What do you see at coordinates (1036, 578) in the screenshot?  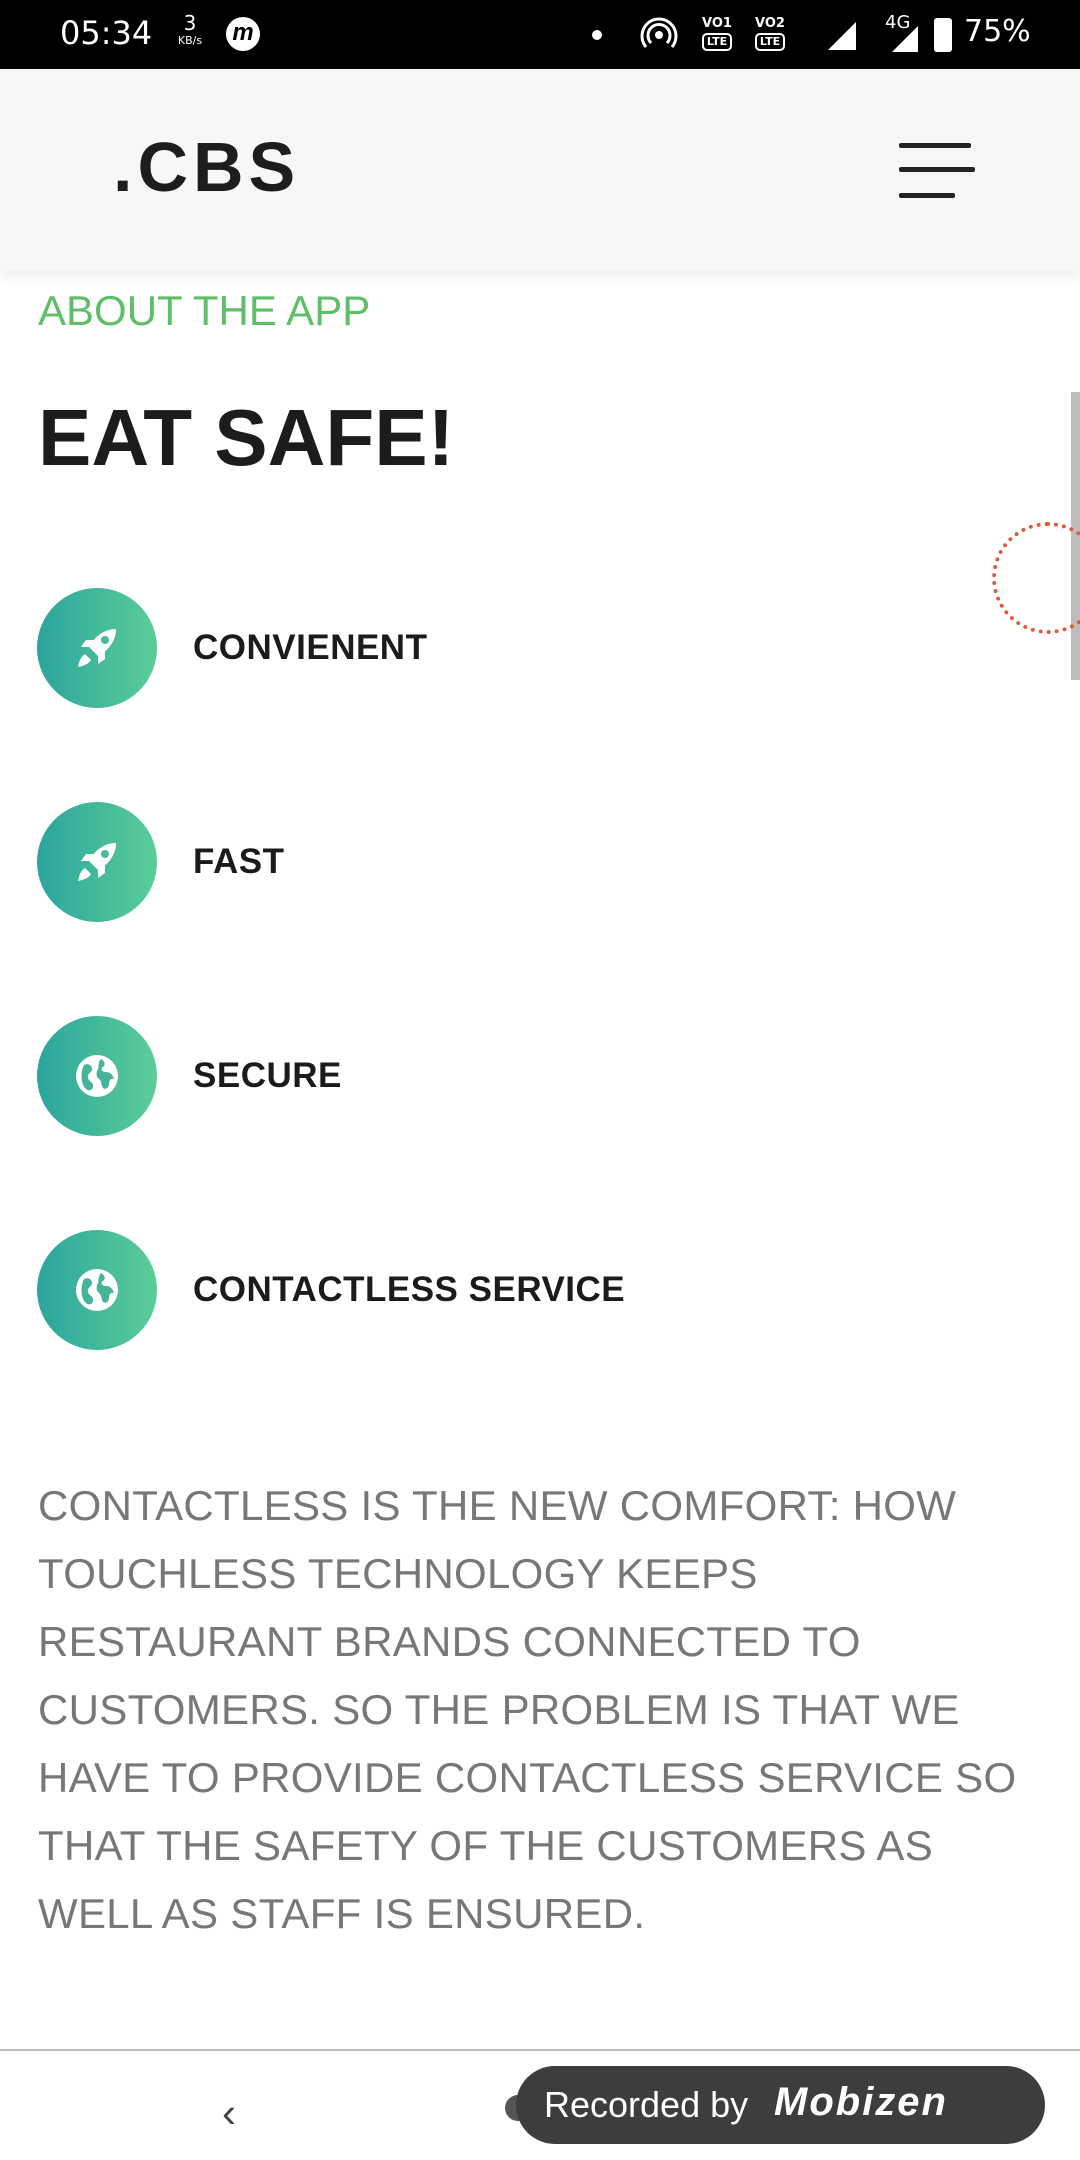 I see `touch-indicator` at bounding box center [1036, 578].